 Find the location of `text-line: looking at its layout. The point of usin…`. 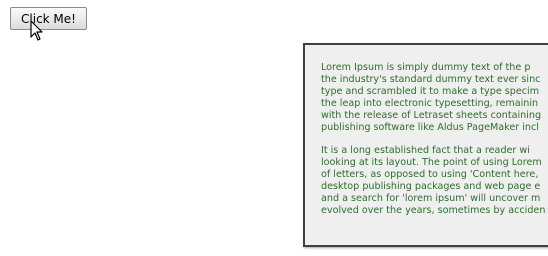

text-line: looking at its layout. The point of usin… is located at coordinates (431, 162).